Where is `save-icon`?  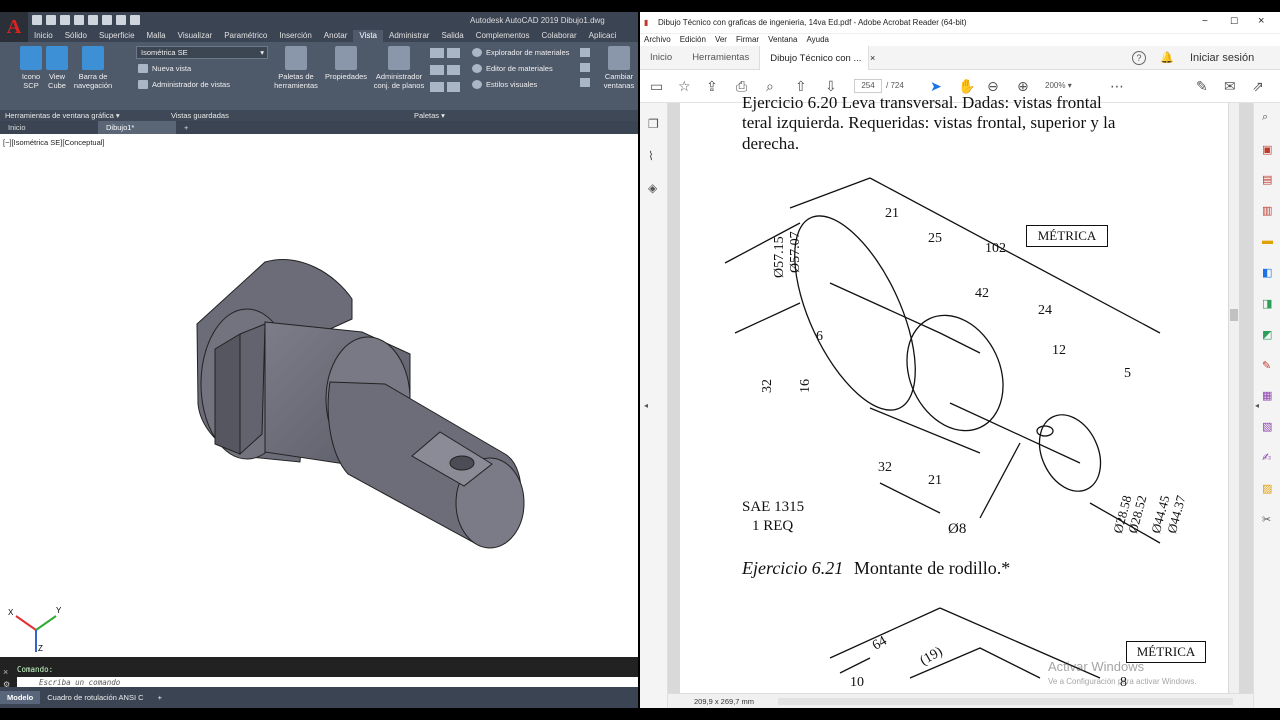
save-icon is located at coordinates (65, 20).